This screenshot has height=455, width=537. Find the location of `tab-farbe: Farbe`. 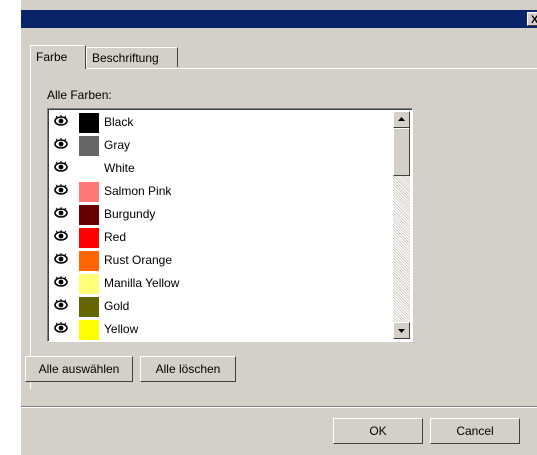

tab-farbe: Farbe is located at coordinates (58, 57).